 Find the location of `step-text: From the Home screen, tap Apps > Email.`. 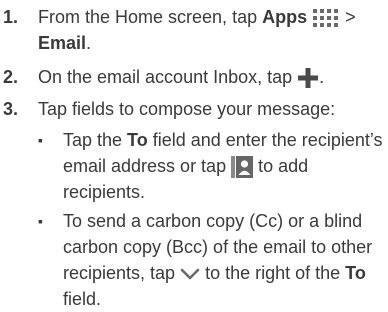

step-text: From the Home screen, tap Apps > Email. is located at coordinates (197, 30).